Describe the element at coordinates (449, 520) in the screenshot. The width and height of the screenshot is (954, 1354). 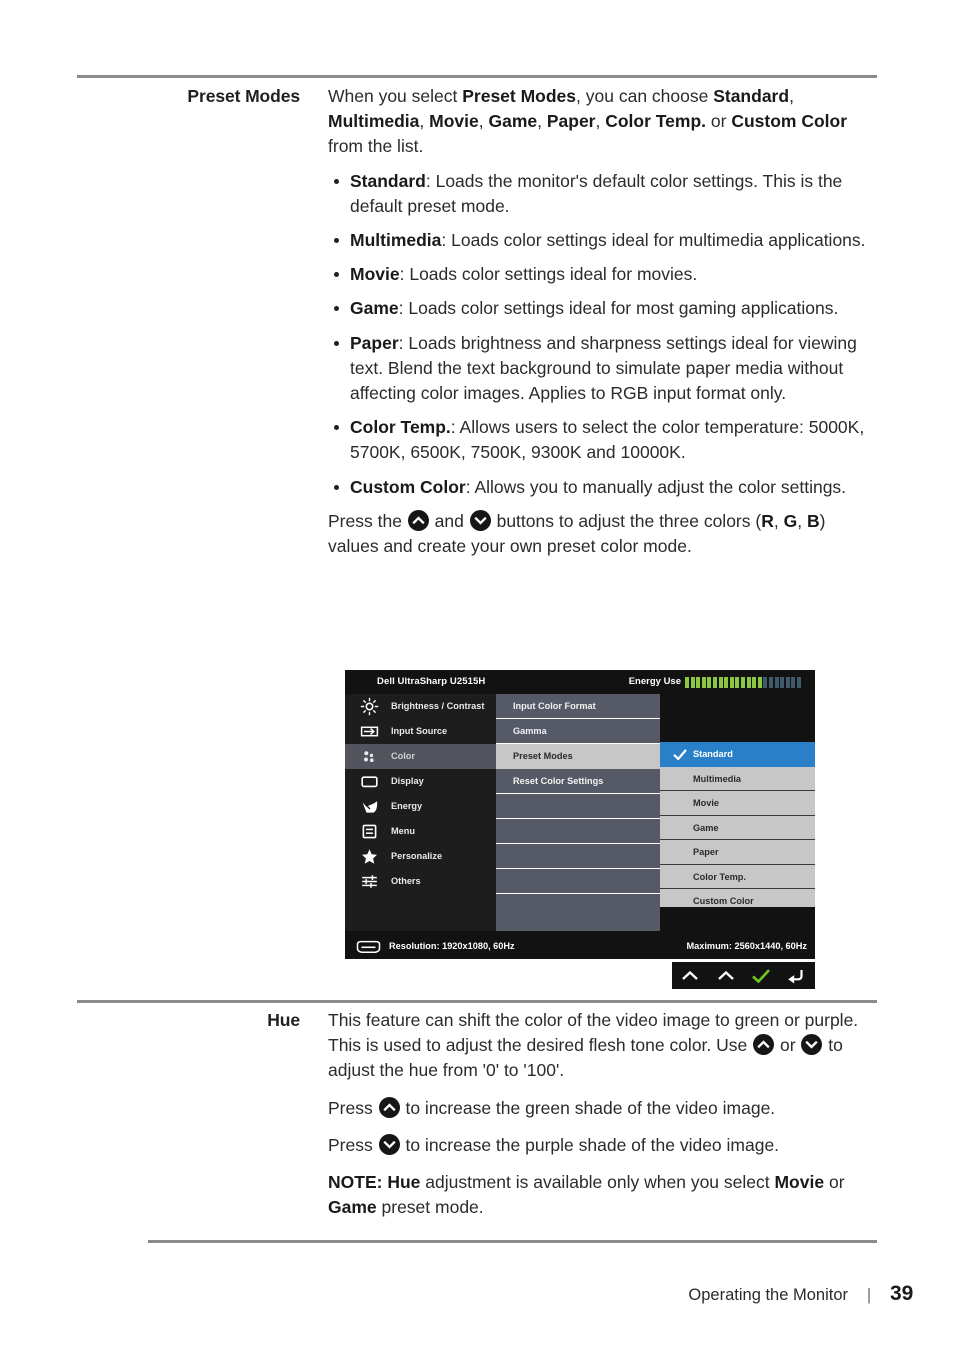
I see `closing-text: and` at that location.